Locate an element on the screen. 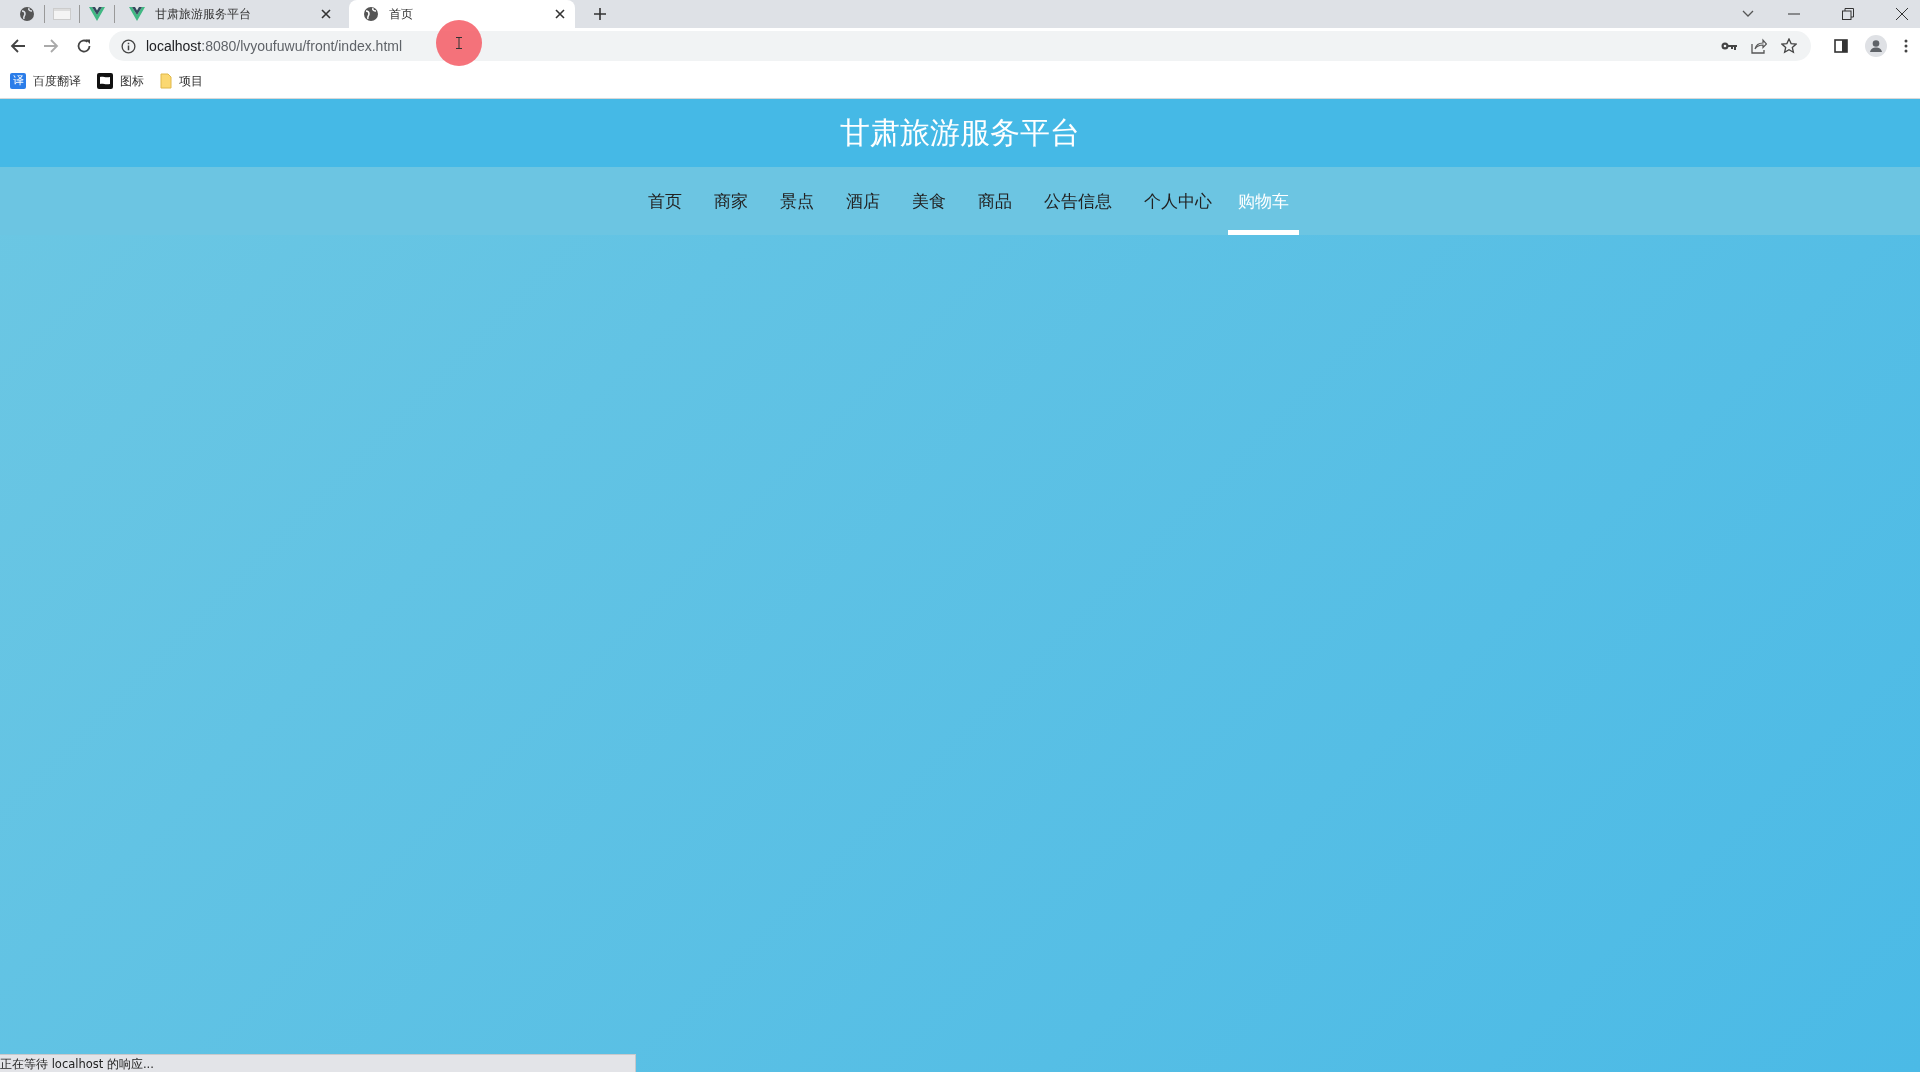  nav-link: 公告信息 is located at coordinates (1077, 201).